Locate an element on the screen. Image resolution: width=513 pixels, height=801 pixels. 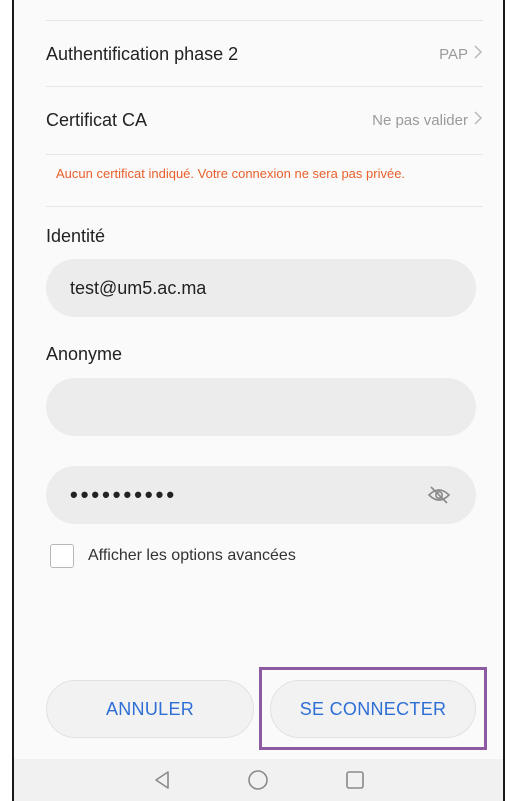
top-divider is located at coordinates (264, 20).